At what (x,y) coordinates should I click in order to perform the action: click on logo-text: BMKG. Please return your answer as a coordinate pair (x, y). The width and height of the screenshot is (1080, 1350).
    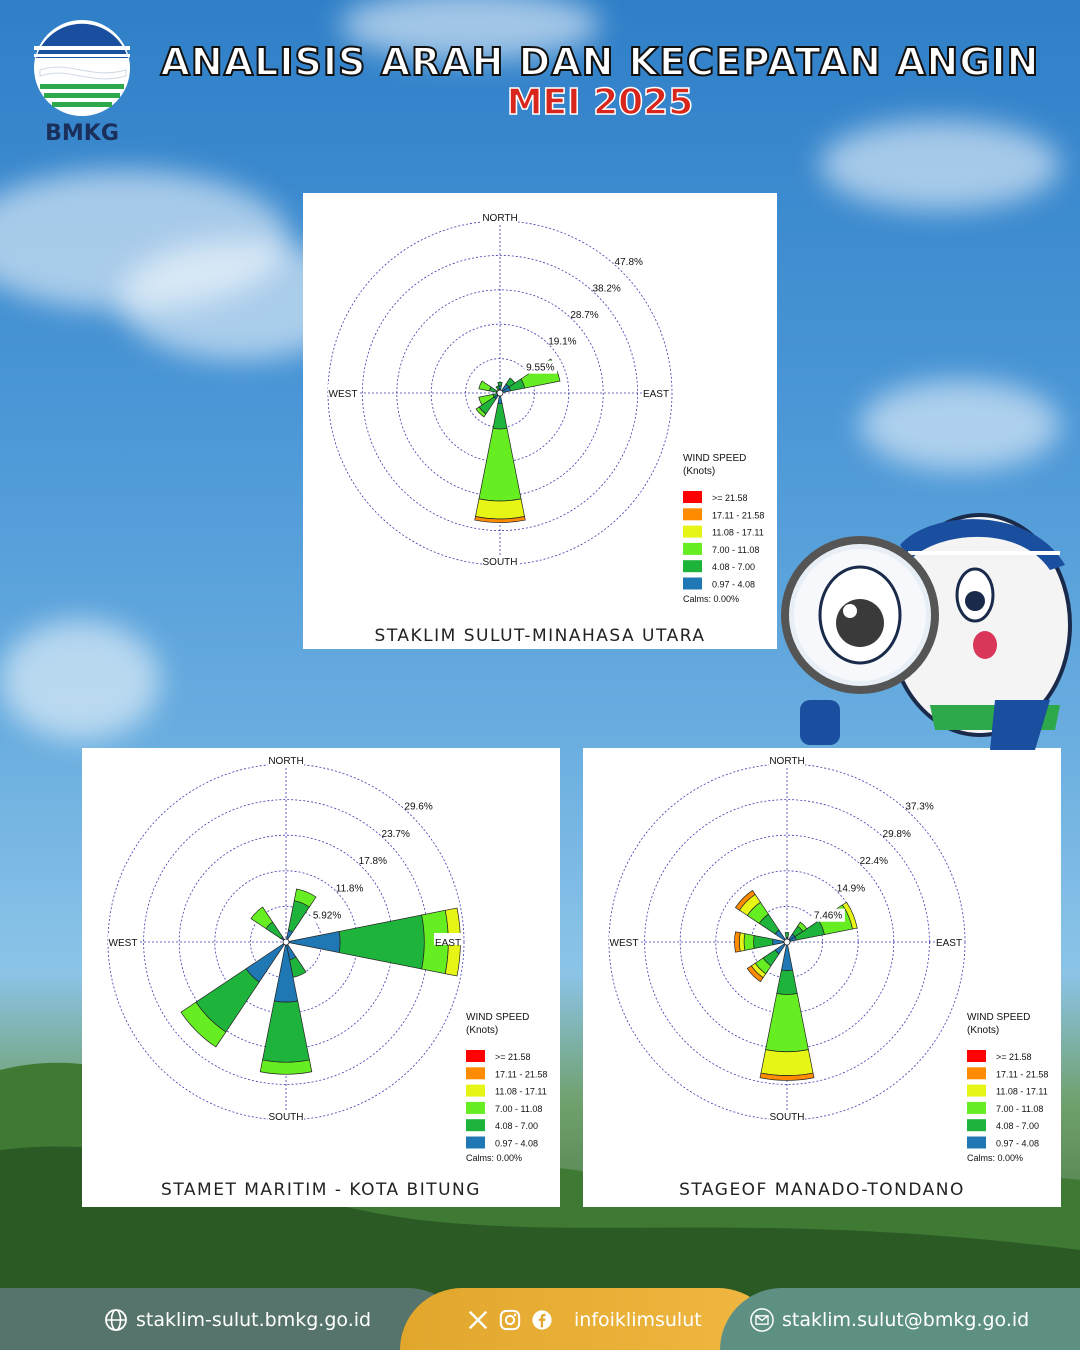
    Looking at the image, I should click on (82, 133).